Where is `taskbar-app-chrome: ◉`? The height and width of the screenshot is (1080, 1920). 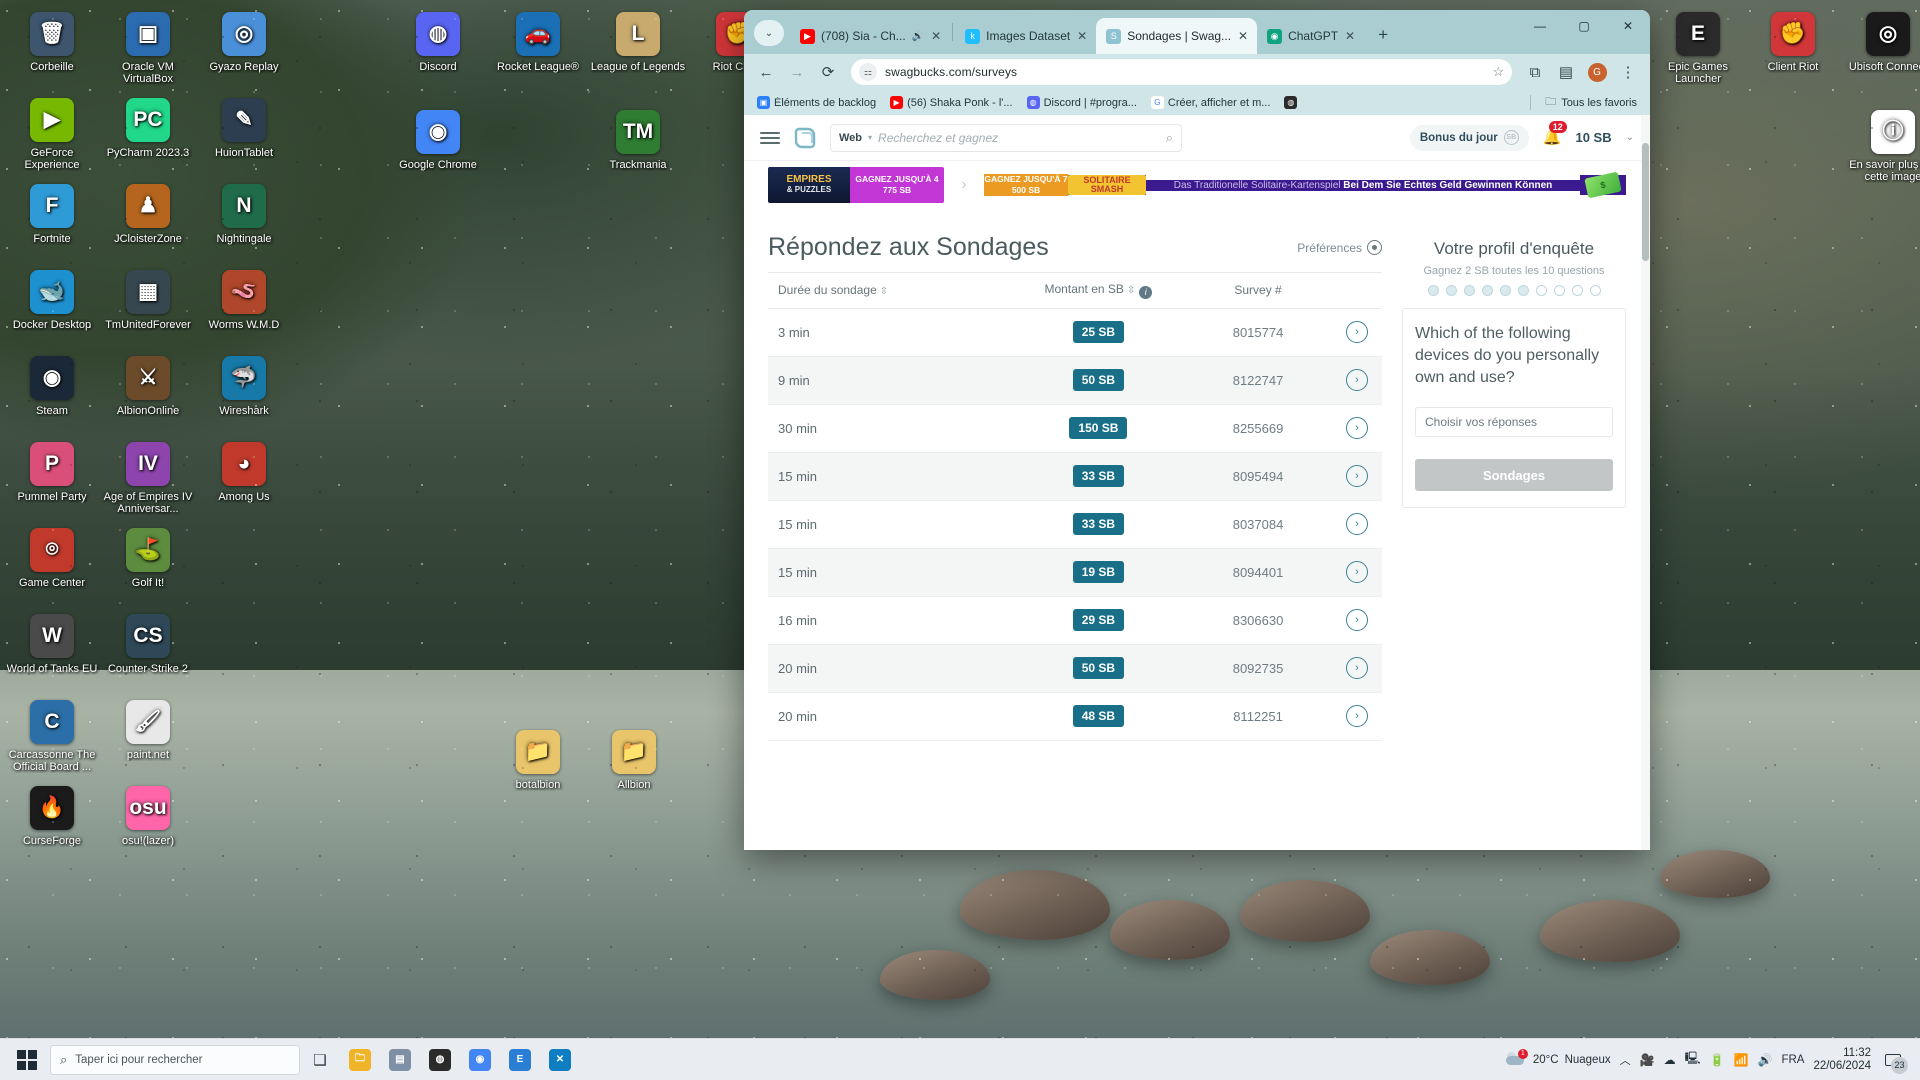 taskbar-app-chrome: ◉ is located at coordinates (480, 1060).